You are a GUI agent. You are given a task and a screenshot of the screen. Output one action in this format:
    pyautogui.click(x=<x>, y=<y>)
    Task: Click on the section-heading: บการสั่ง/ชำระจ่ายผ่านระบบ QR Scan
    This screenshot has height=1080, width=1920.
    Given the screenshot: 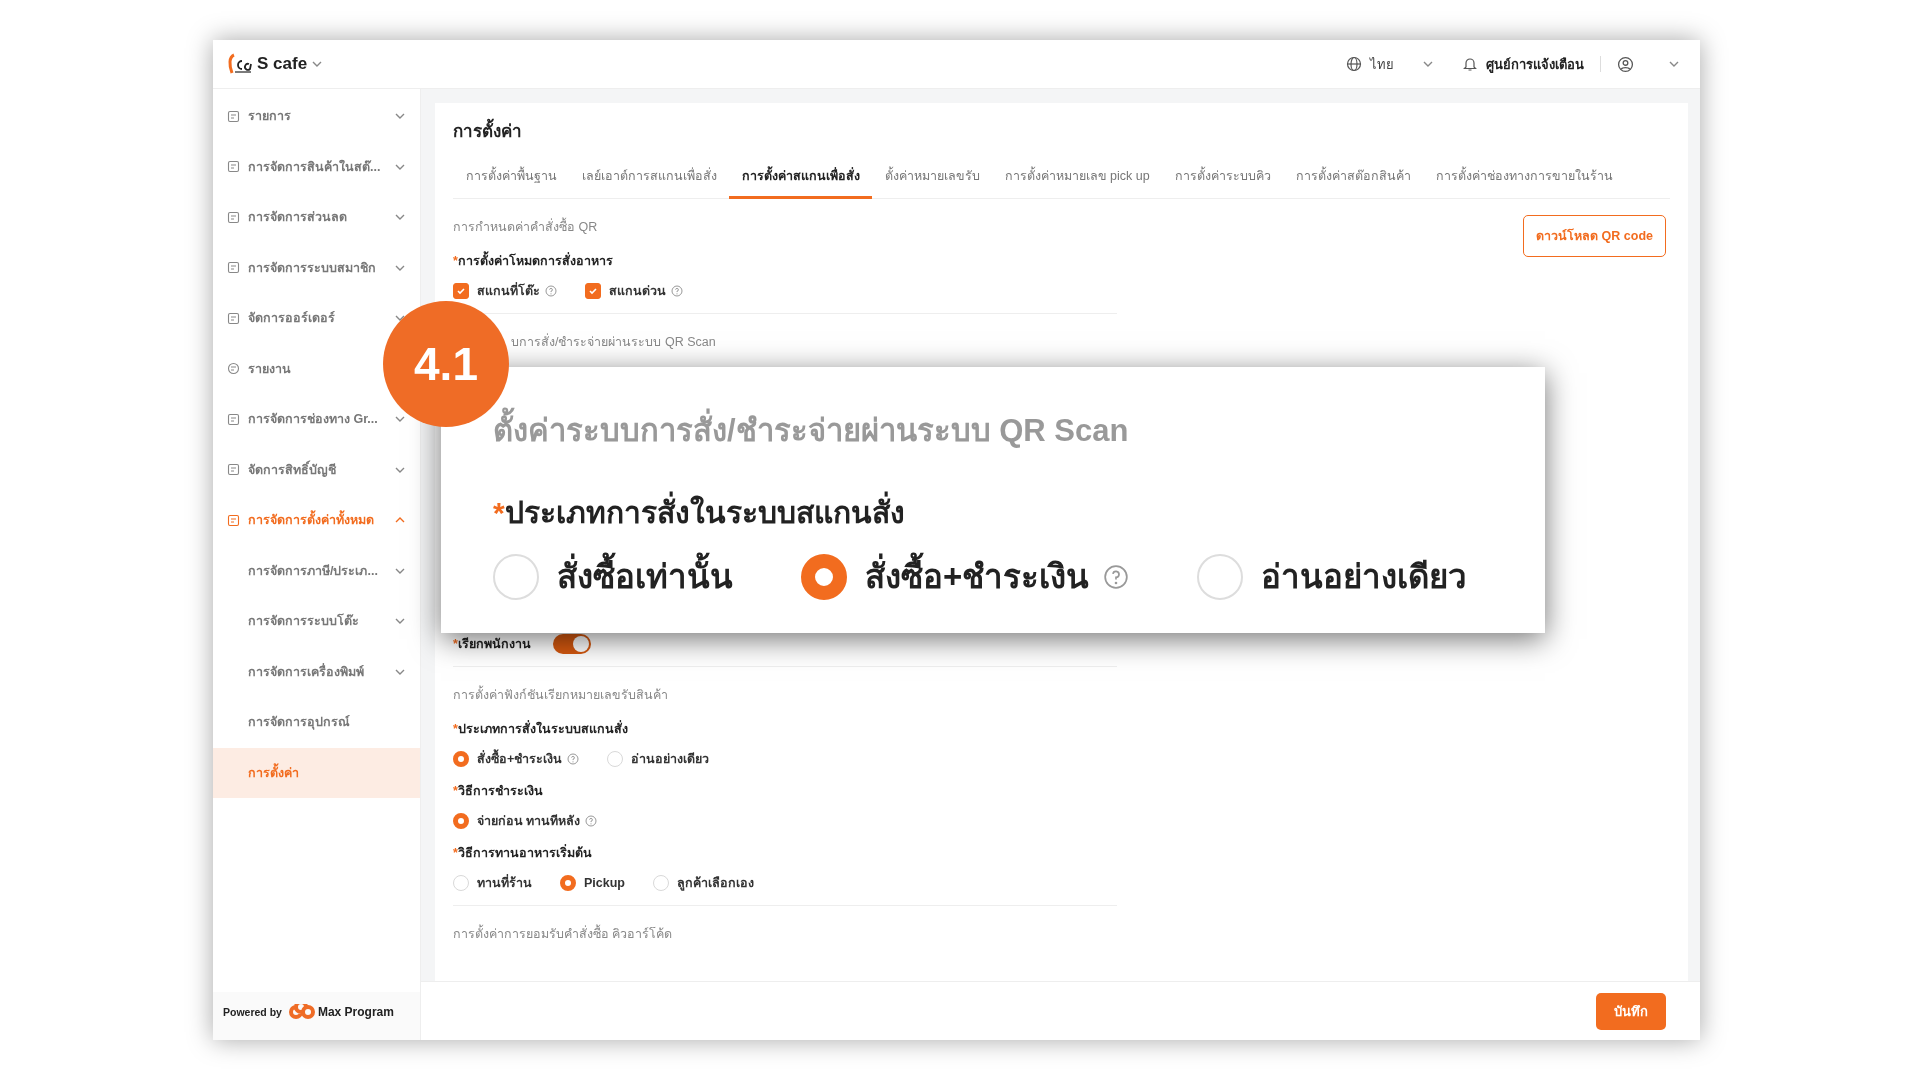 What is the action you would take?
    pyautogui.click(x=613, y=341)
    